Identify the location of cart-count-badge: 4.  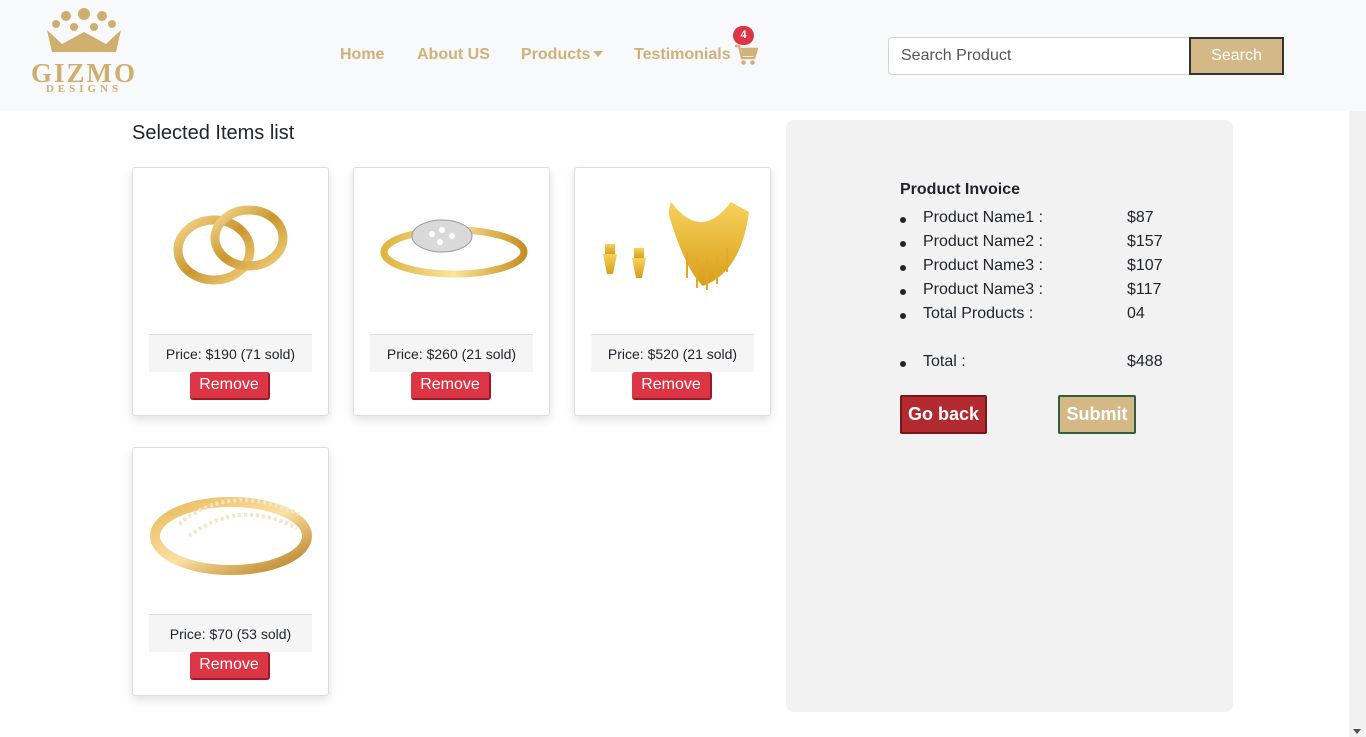
(743, 35).